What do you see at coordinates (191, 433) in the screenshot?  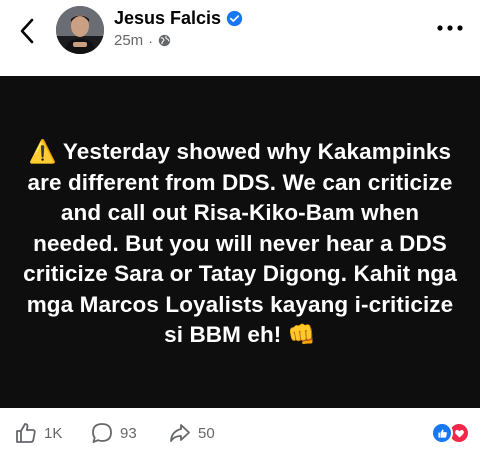 I see `share-button: 50` at bounding box center [191, 433].